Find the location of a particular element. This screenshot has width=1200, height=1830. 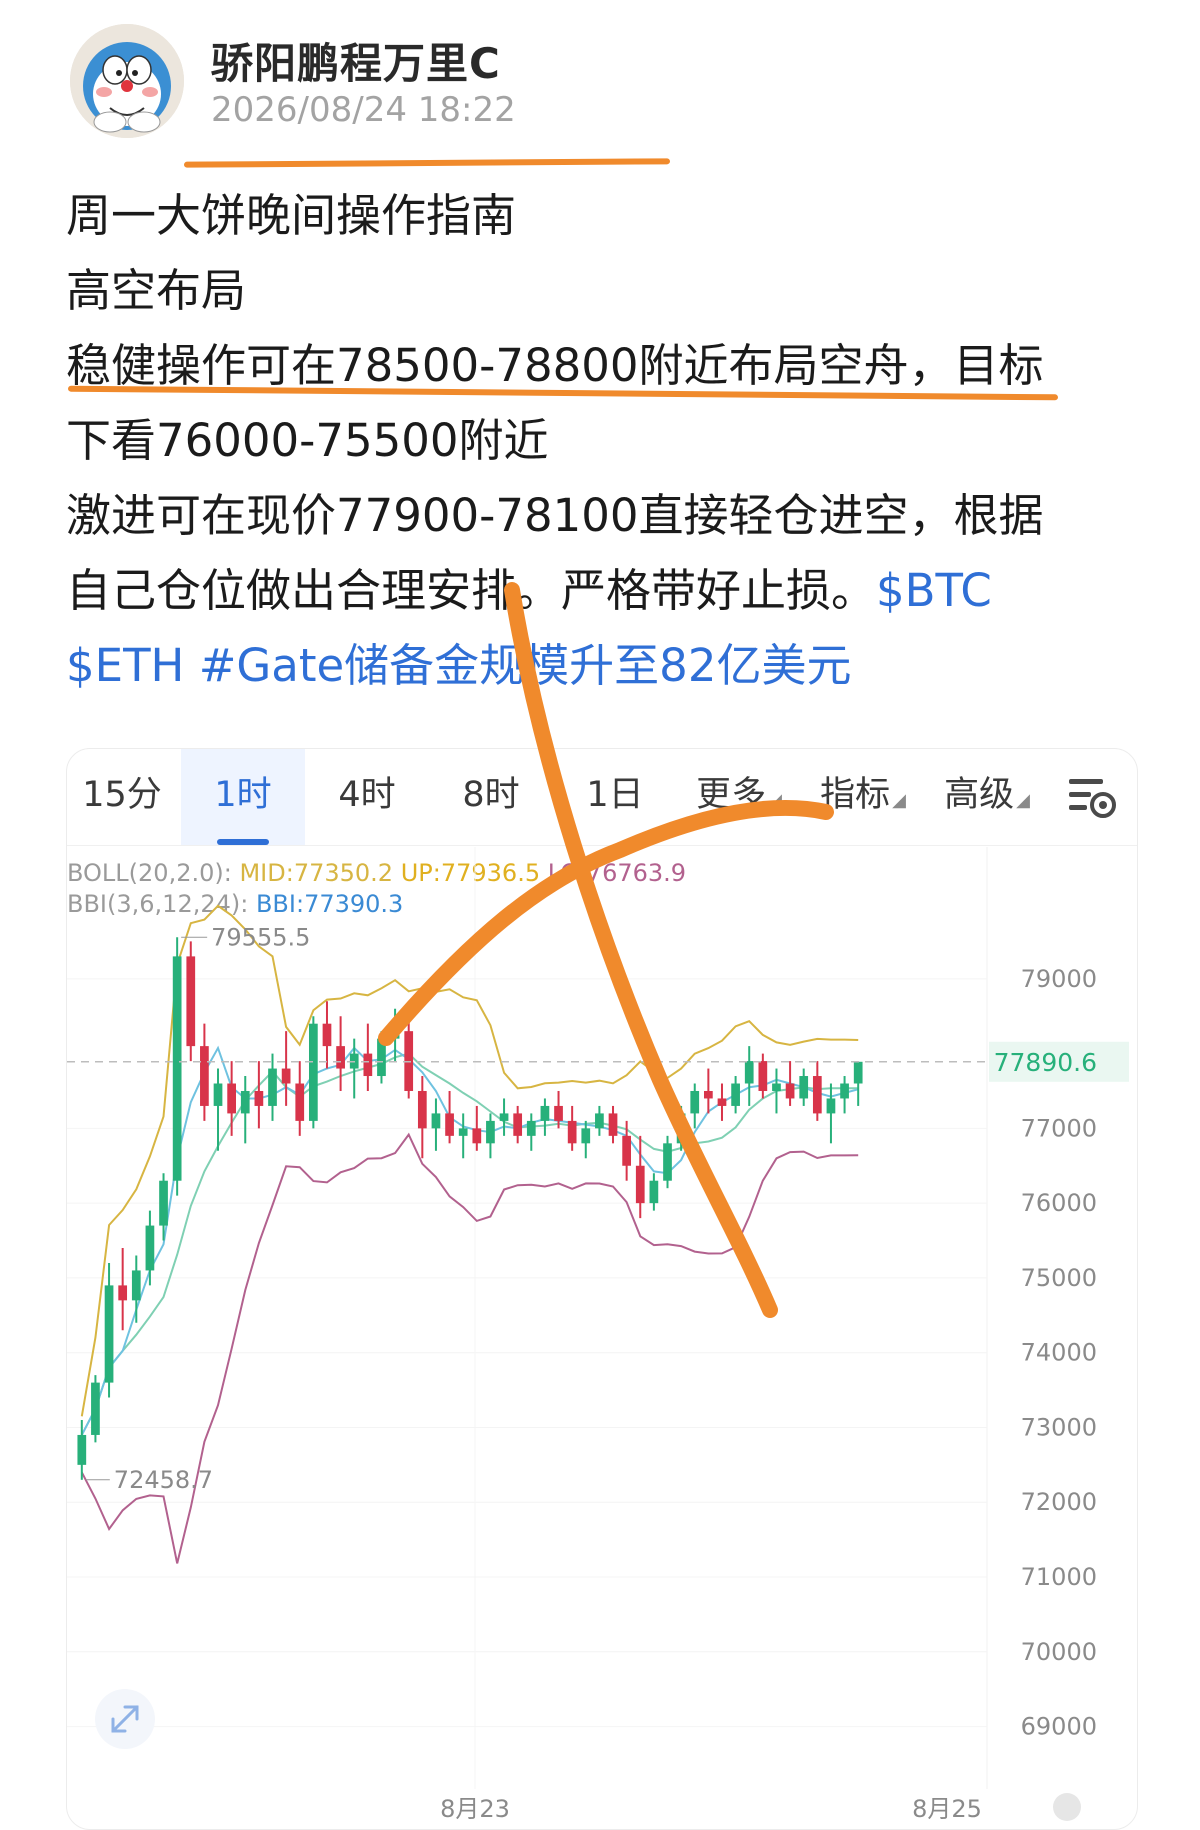

post-header: 骄阳鹏程万里C 2026/08/24 18:22 is located at coordinates (620, 80).